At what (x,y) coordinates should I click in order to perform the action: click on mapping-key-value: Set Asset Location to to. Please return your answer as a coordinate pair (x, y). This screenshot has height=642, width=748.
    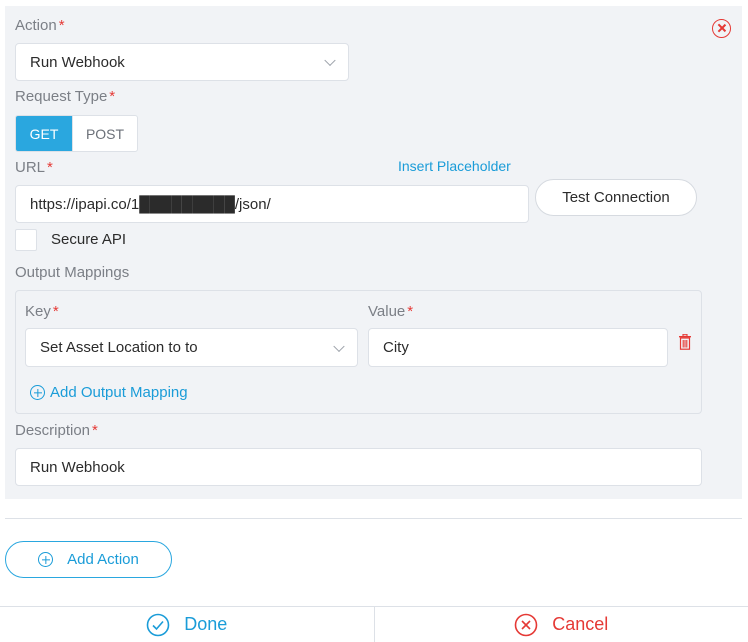
    Looking at the image, I should click on (119, 347).